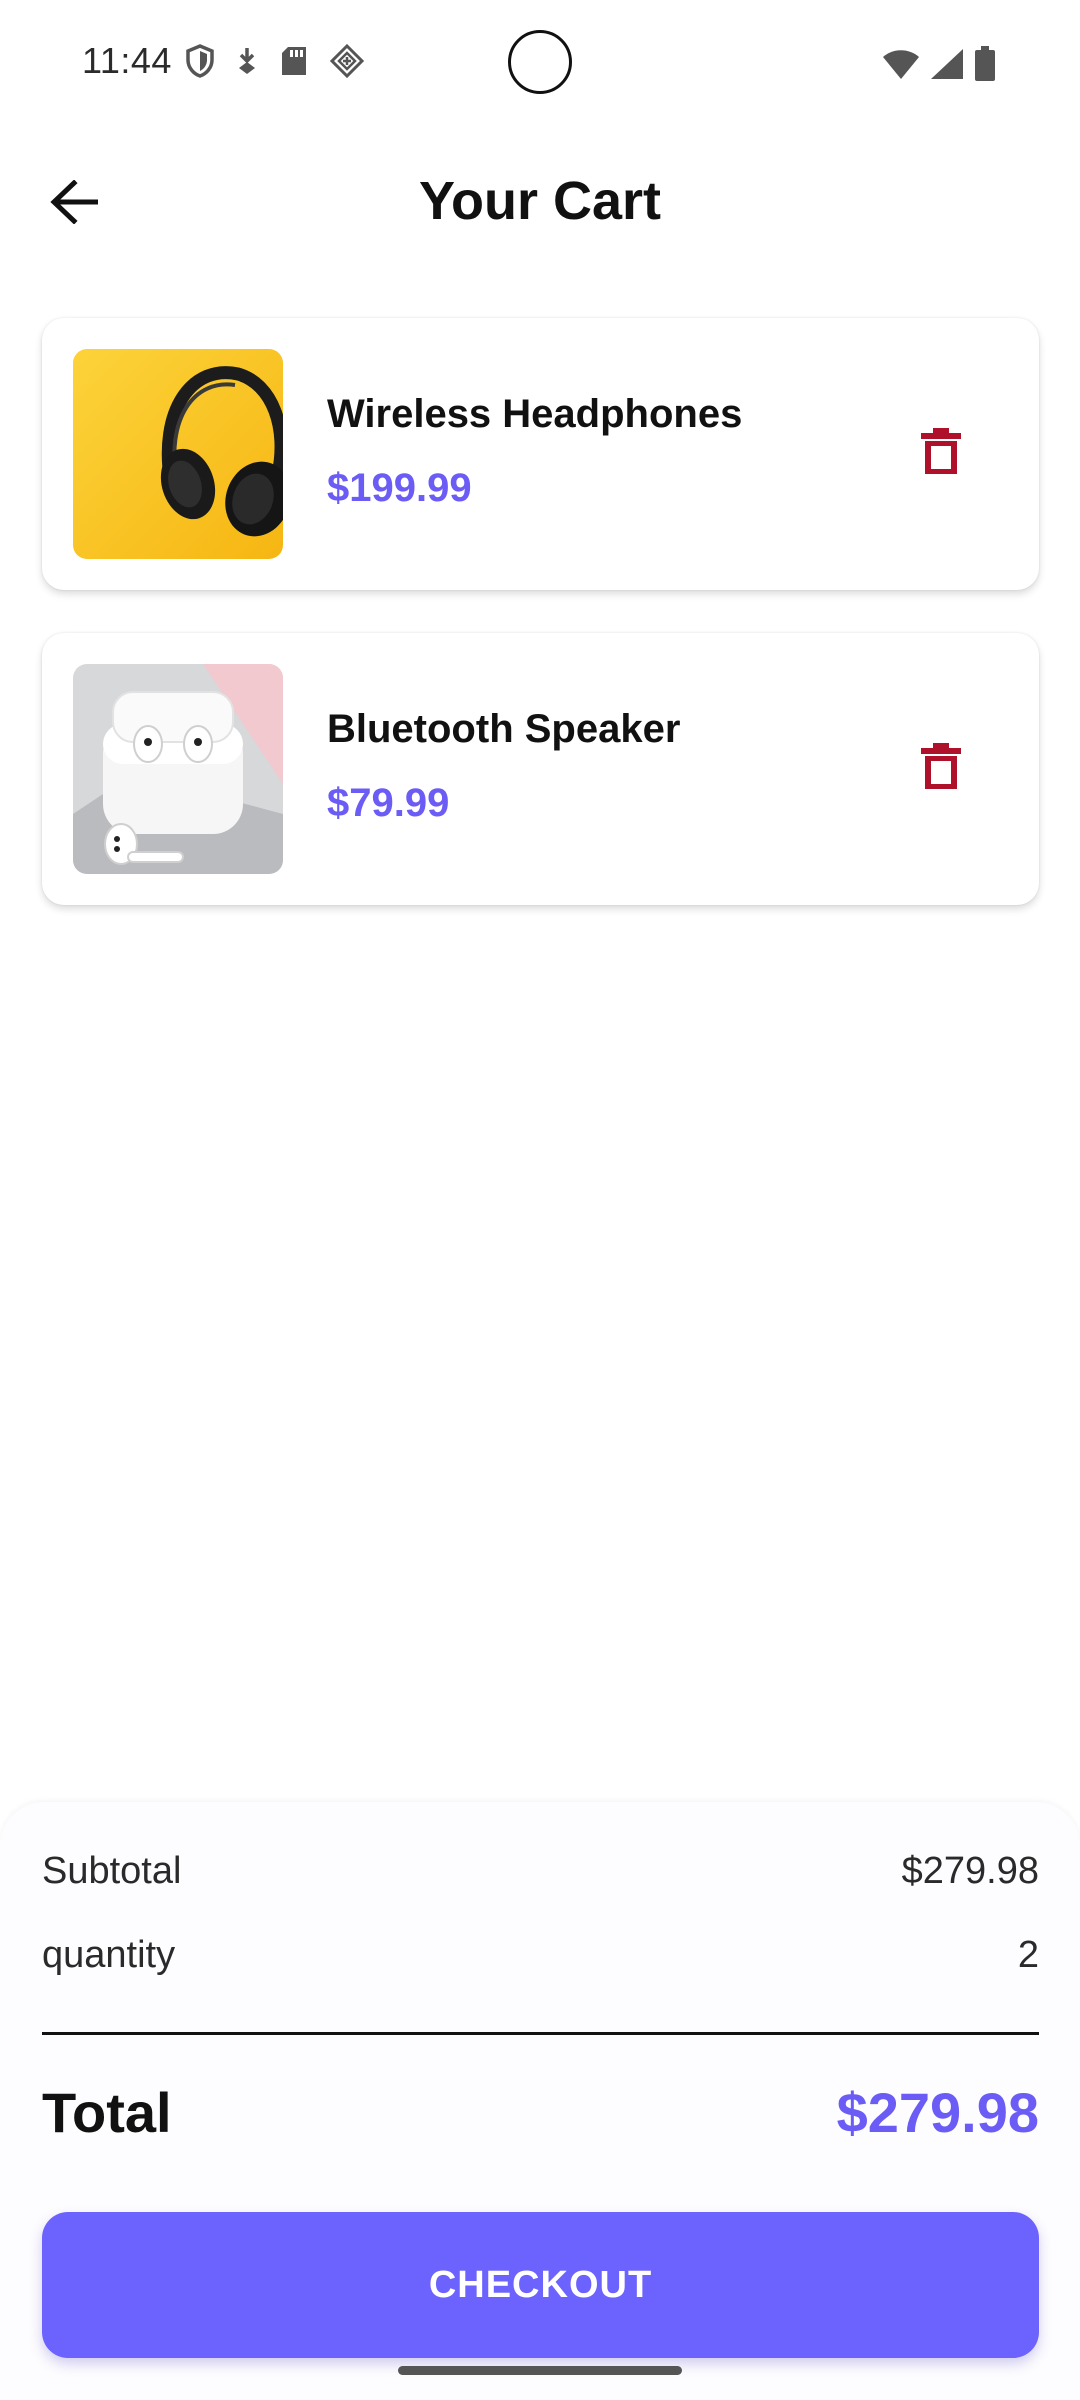 The height and width of the screenshot is (2400, 1080). I want to click on signal-icon, so click(947, 66).